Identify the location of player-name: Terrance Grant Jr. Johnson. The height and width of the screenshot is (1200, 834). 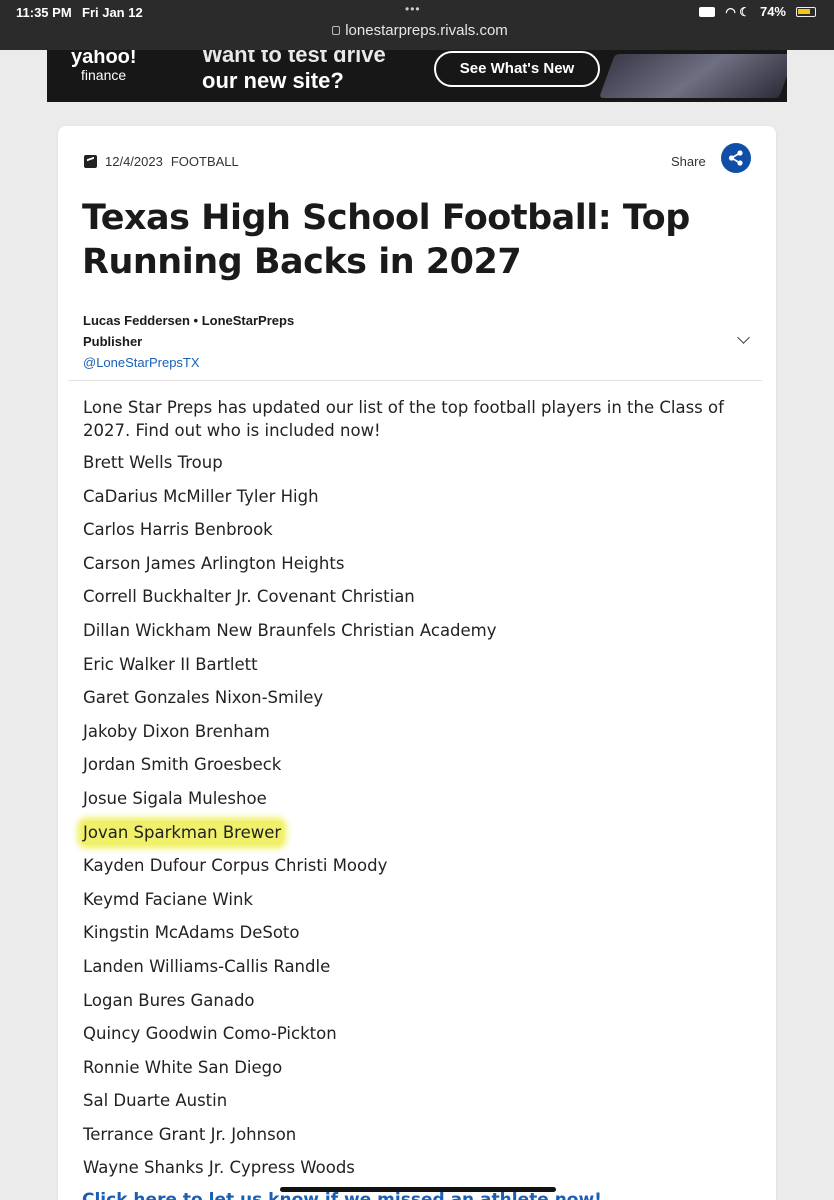
(190, 1134).